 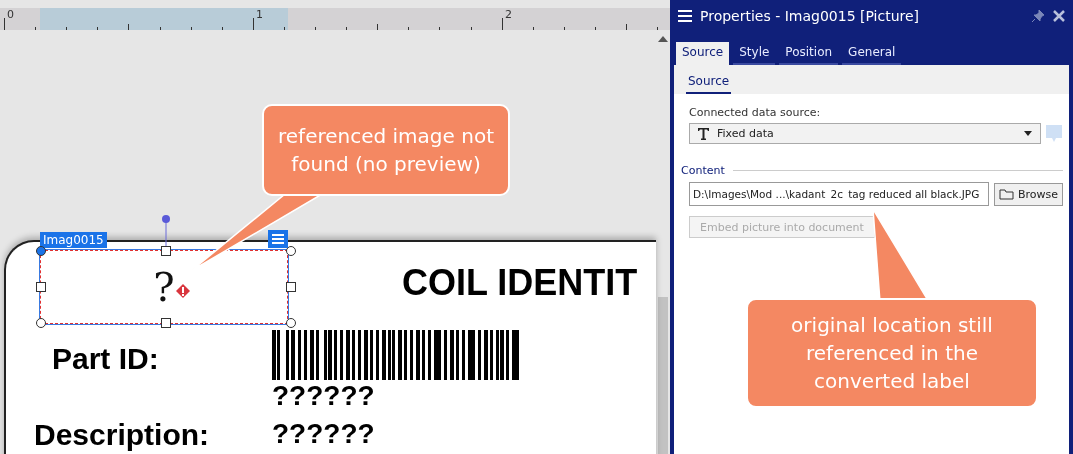 What do you see at coordinates (755, 112) in the screenshot?
I see `field-label: Connected data source:` at bounding box center [755, 112].